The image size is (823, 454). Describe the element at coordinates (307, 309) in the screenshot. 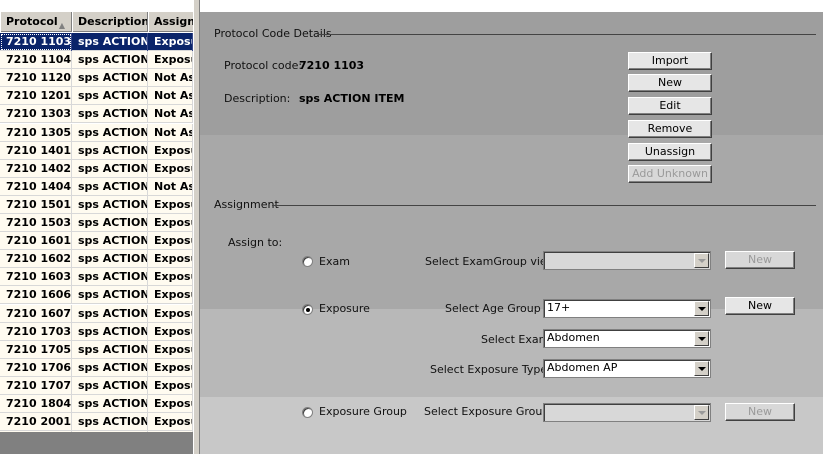

I see `exposure-radio` at that location.